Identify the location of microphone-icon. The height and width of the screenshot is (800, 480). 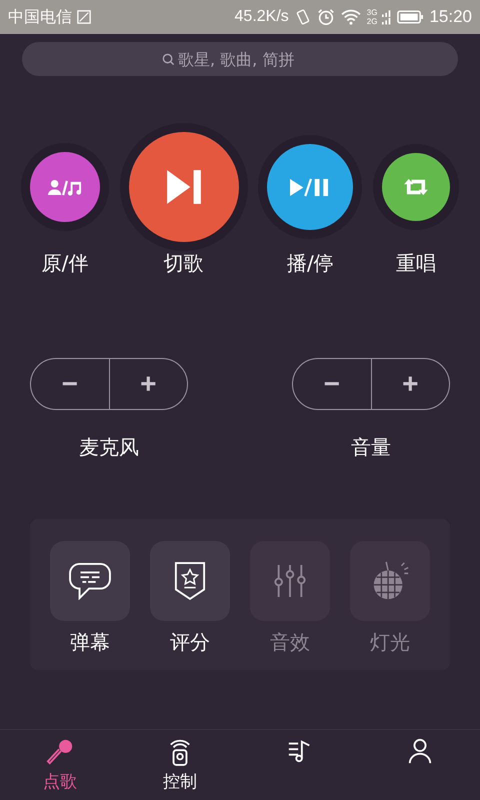
(60, 752).